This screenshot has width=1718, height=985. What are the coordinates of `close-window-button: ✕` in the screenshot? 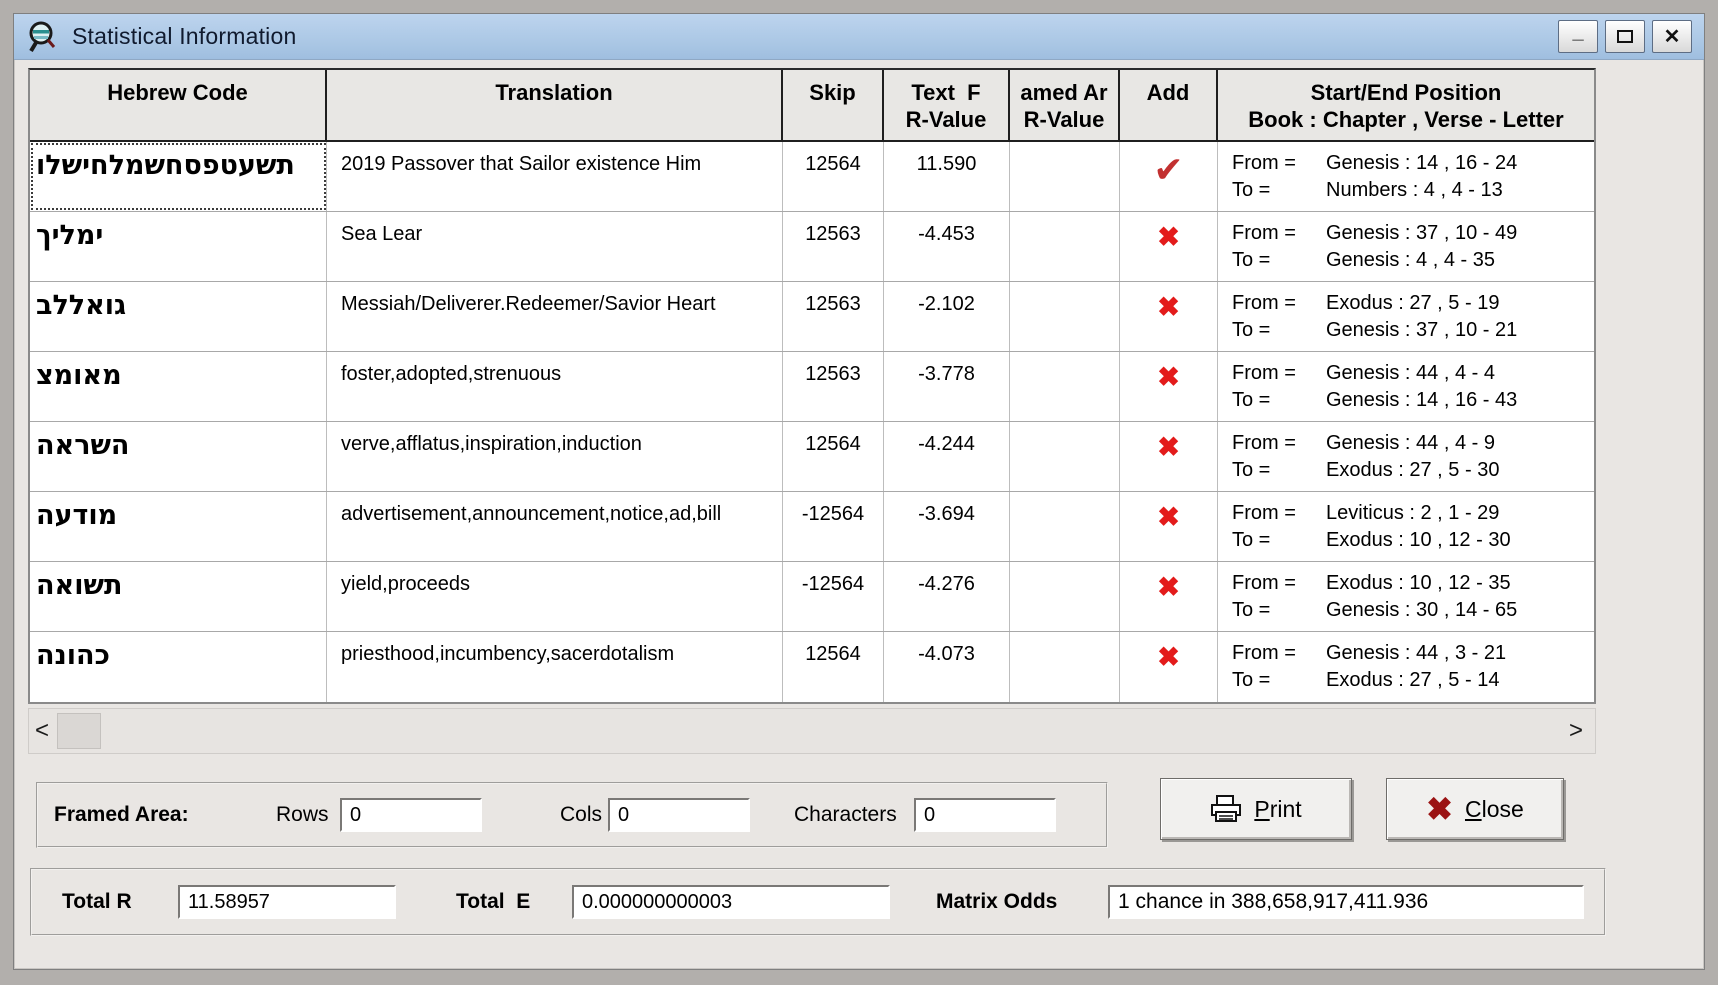 It's located at (1672, 36).